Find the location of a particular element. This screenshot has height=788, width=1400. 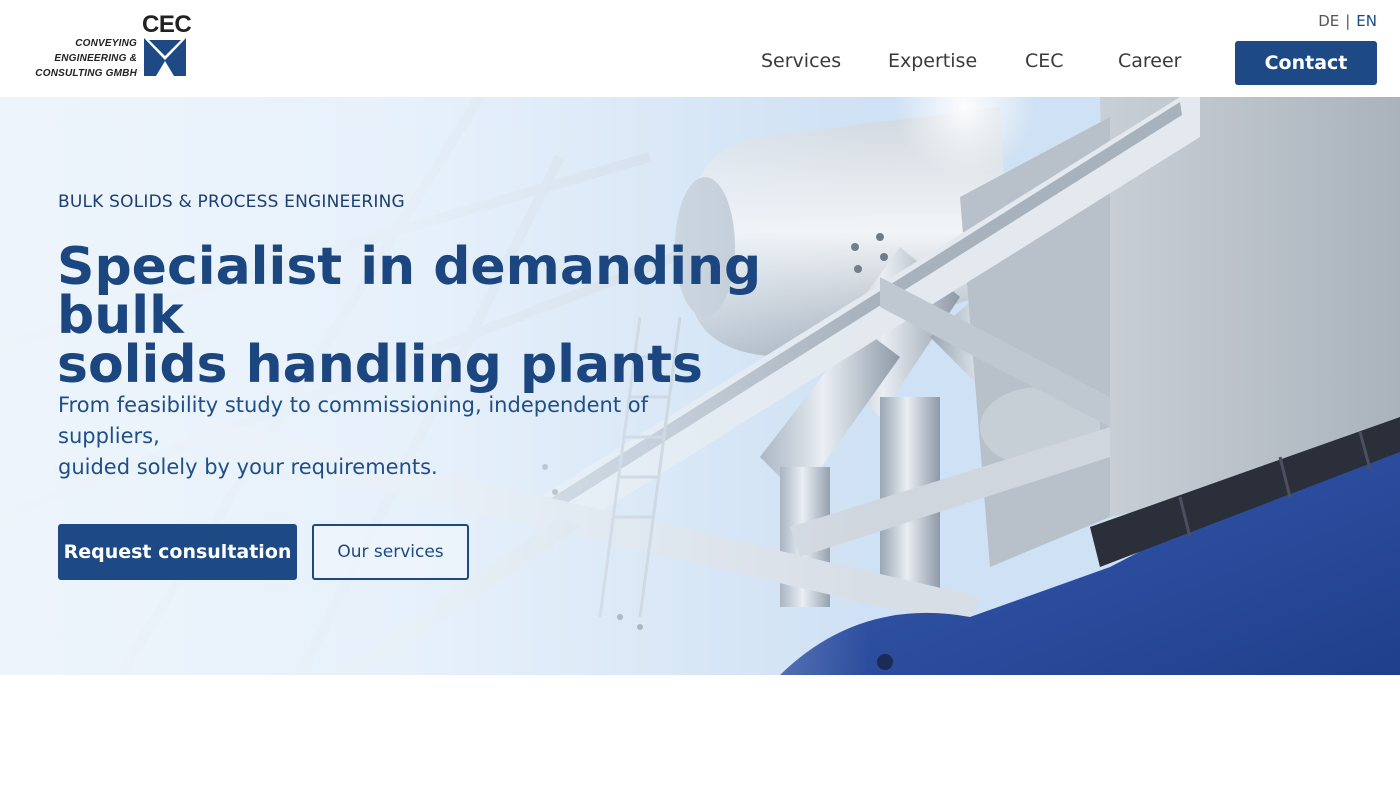

hero-headline-line-1: Specialist in demanding bulk is located at coordinates (409, 291).